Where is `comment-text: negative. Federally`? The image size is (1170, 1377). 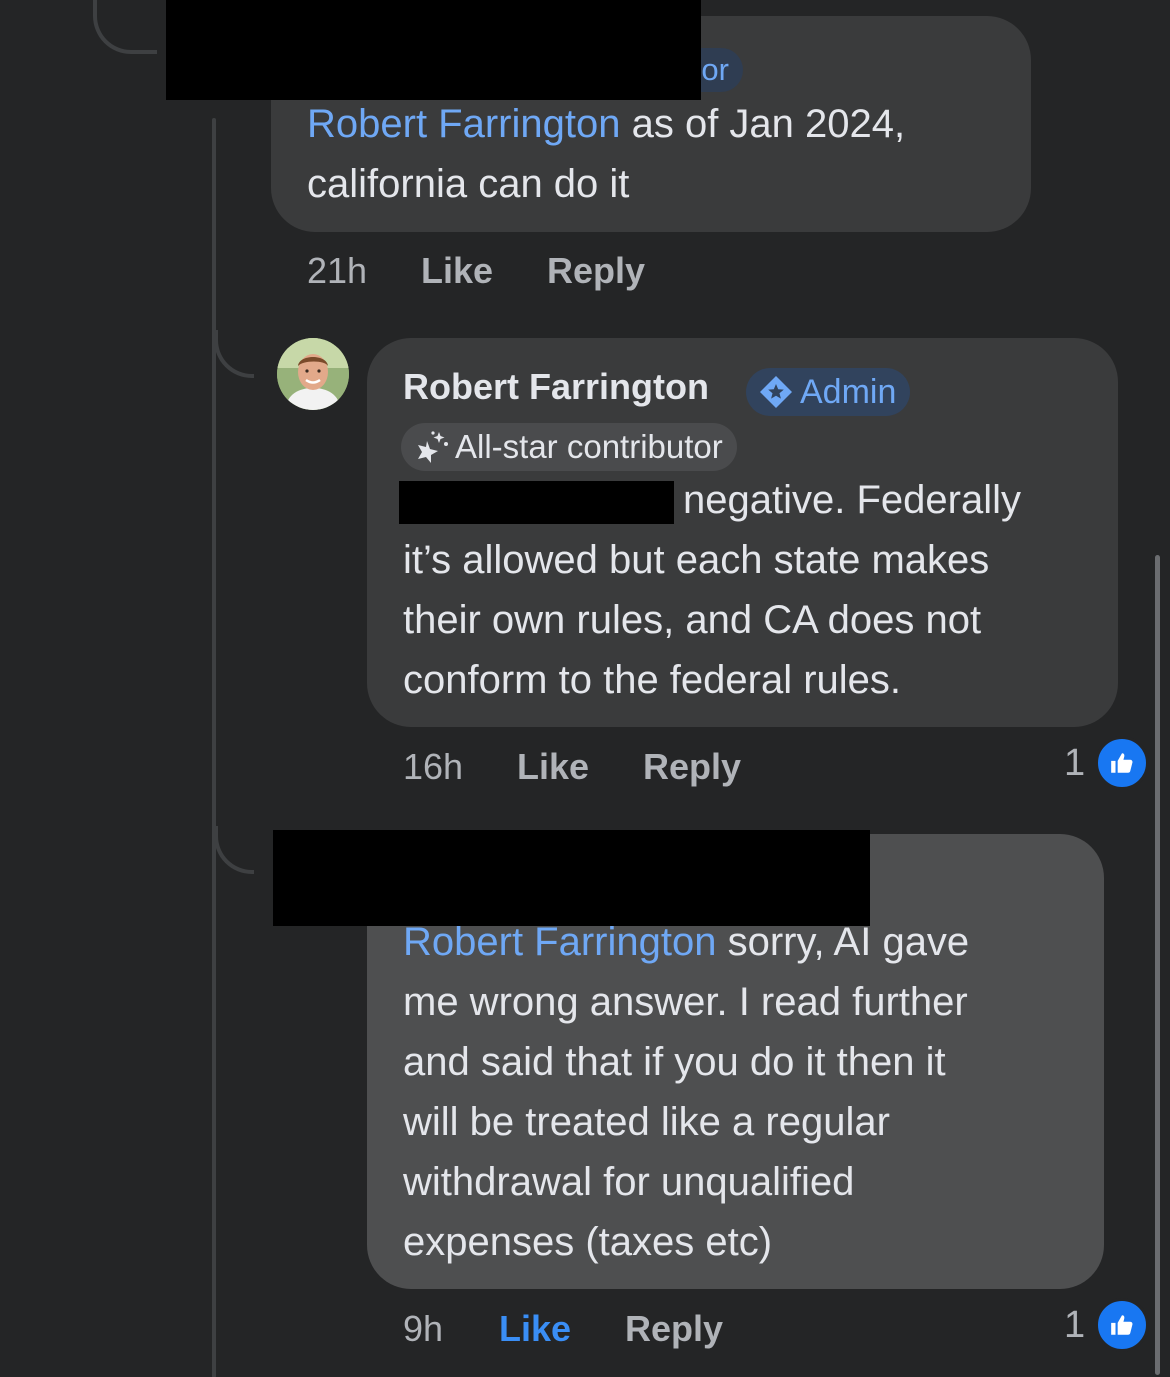 comment-text: negative. Federally is located at coordinates (852, 500).